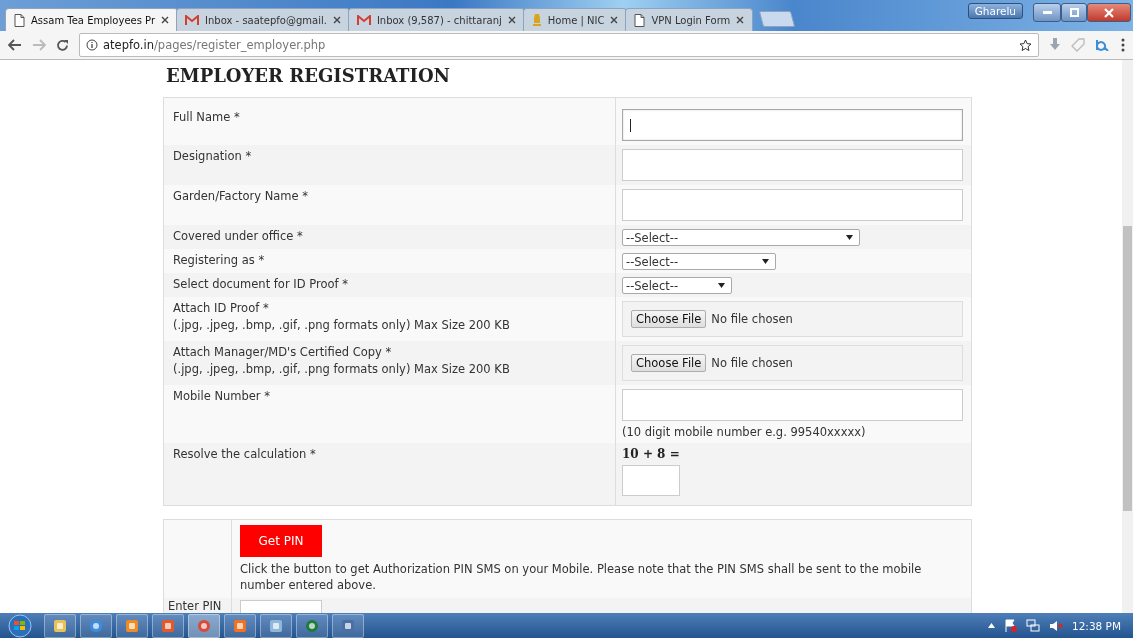 The height and width of the screenshot is (638, 1133). Describe the element at coordinates (281, 541) in the screenshot. I see `get-pin-button: Get PIN` at that location.